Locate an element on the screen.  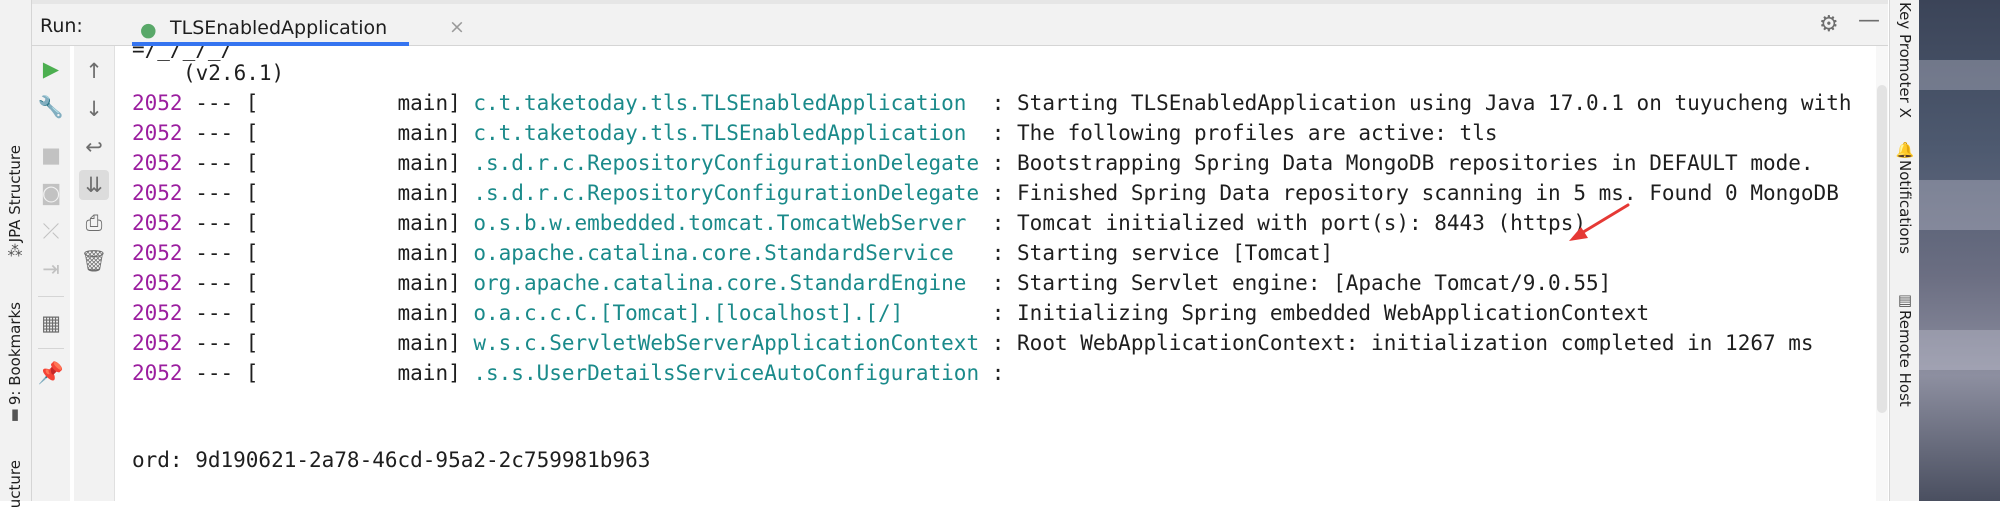
run-configuration-tab: ● TLSEnabledApplication × is located at coordinates (298, 27).